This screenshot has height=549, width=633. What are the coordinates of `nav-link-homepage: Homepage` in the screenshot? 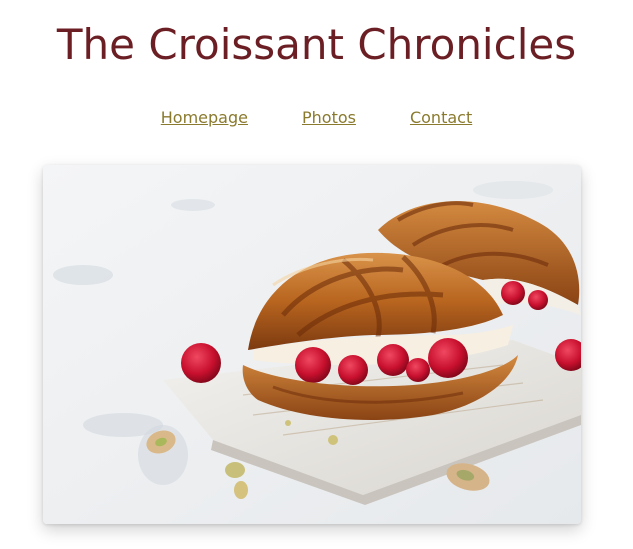 It's located at (204, 117).